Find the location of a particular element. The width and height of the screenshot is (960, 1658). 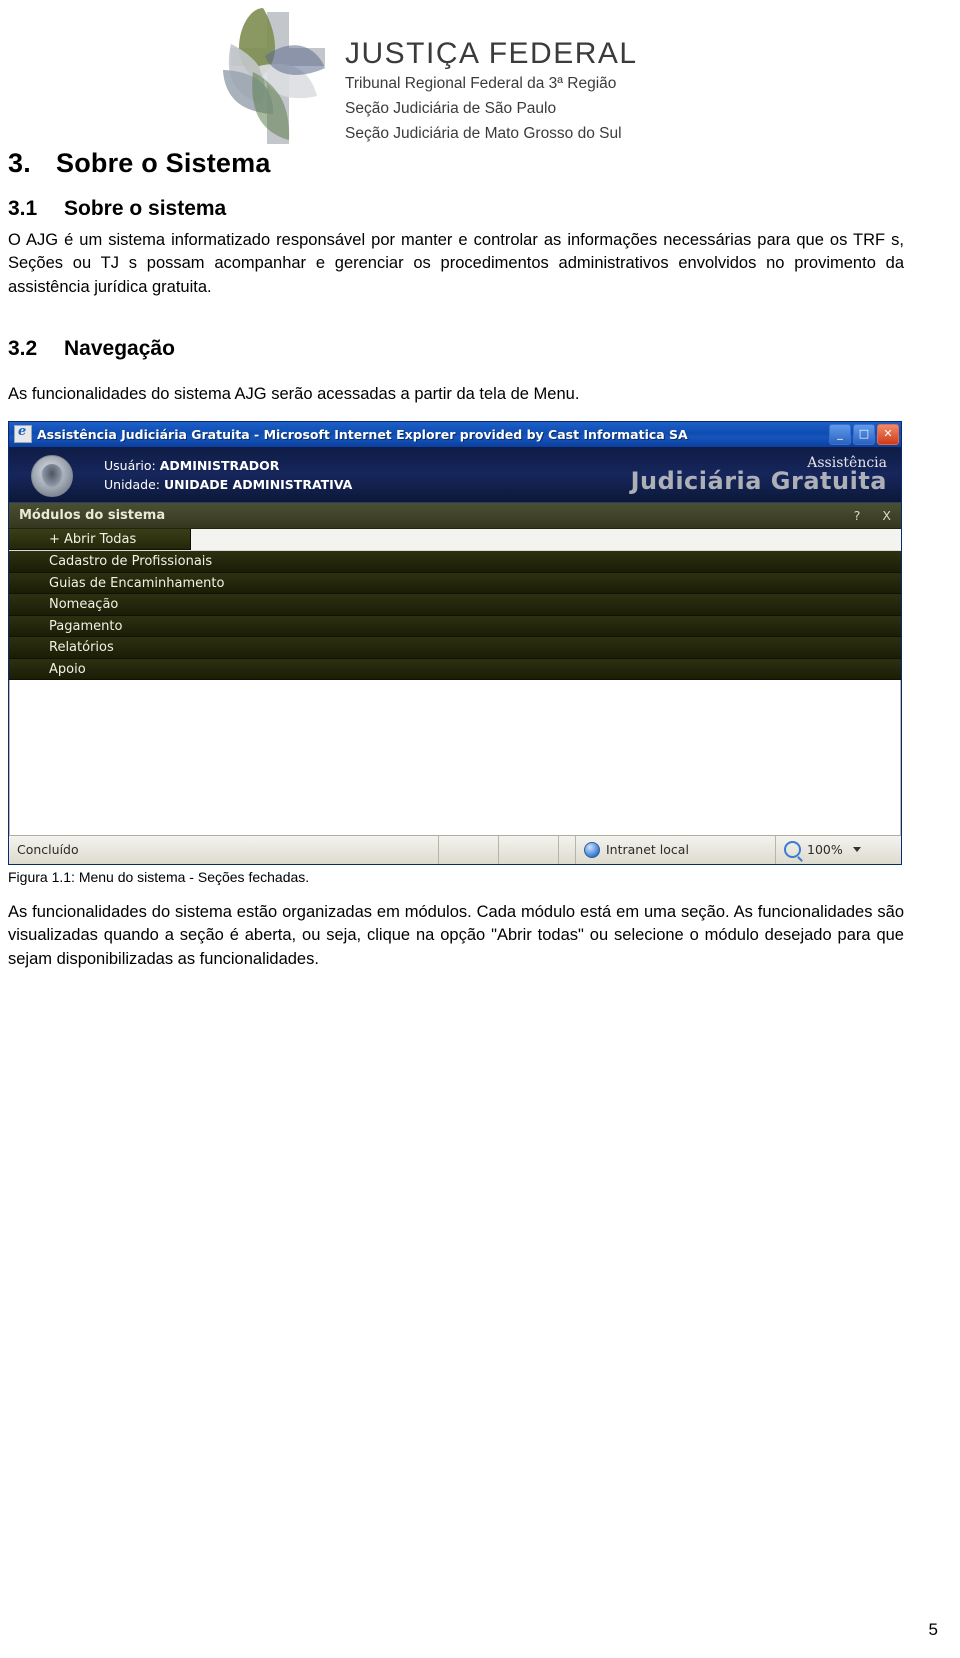

modules-bar-label: Módulos do sistema is located at coordinates (92, 515).